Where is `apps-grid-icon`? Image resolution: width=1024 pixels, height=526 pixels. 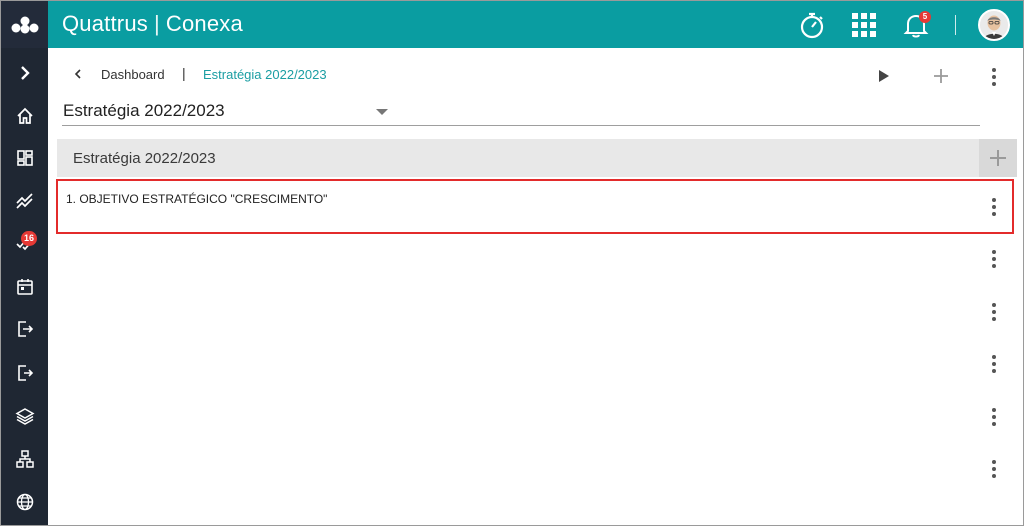
apps-grid-icon is located at coordinates (864, 25).